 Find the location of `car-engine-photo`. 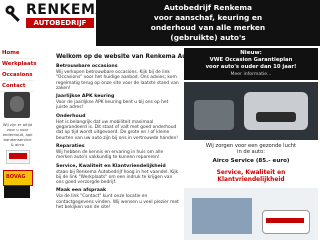

car-engine-photo is located at coordinates (251, 111).